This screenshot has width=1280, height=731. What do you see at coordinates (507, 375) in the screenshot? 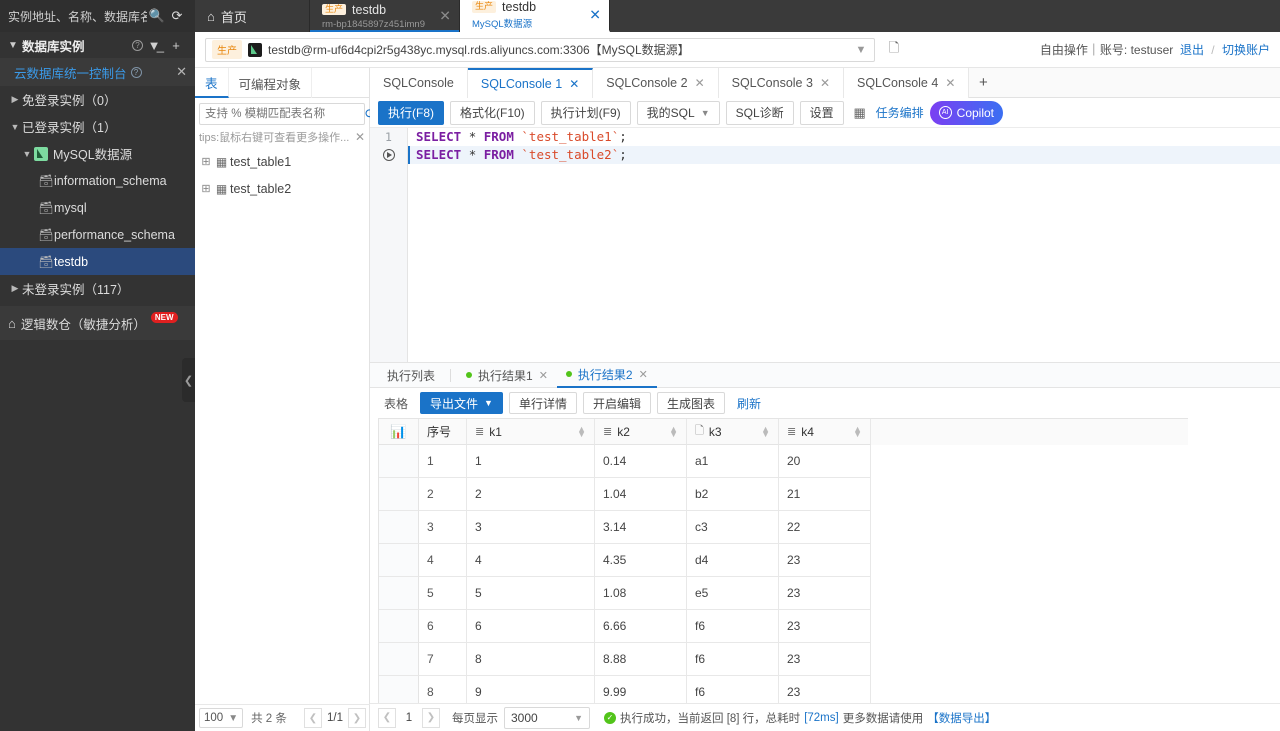
I see `tab-result-1: 执行结果1 ✕` at bounding box center [507, 375].